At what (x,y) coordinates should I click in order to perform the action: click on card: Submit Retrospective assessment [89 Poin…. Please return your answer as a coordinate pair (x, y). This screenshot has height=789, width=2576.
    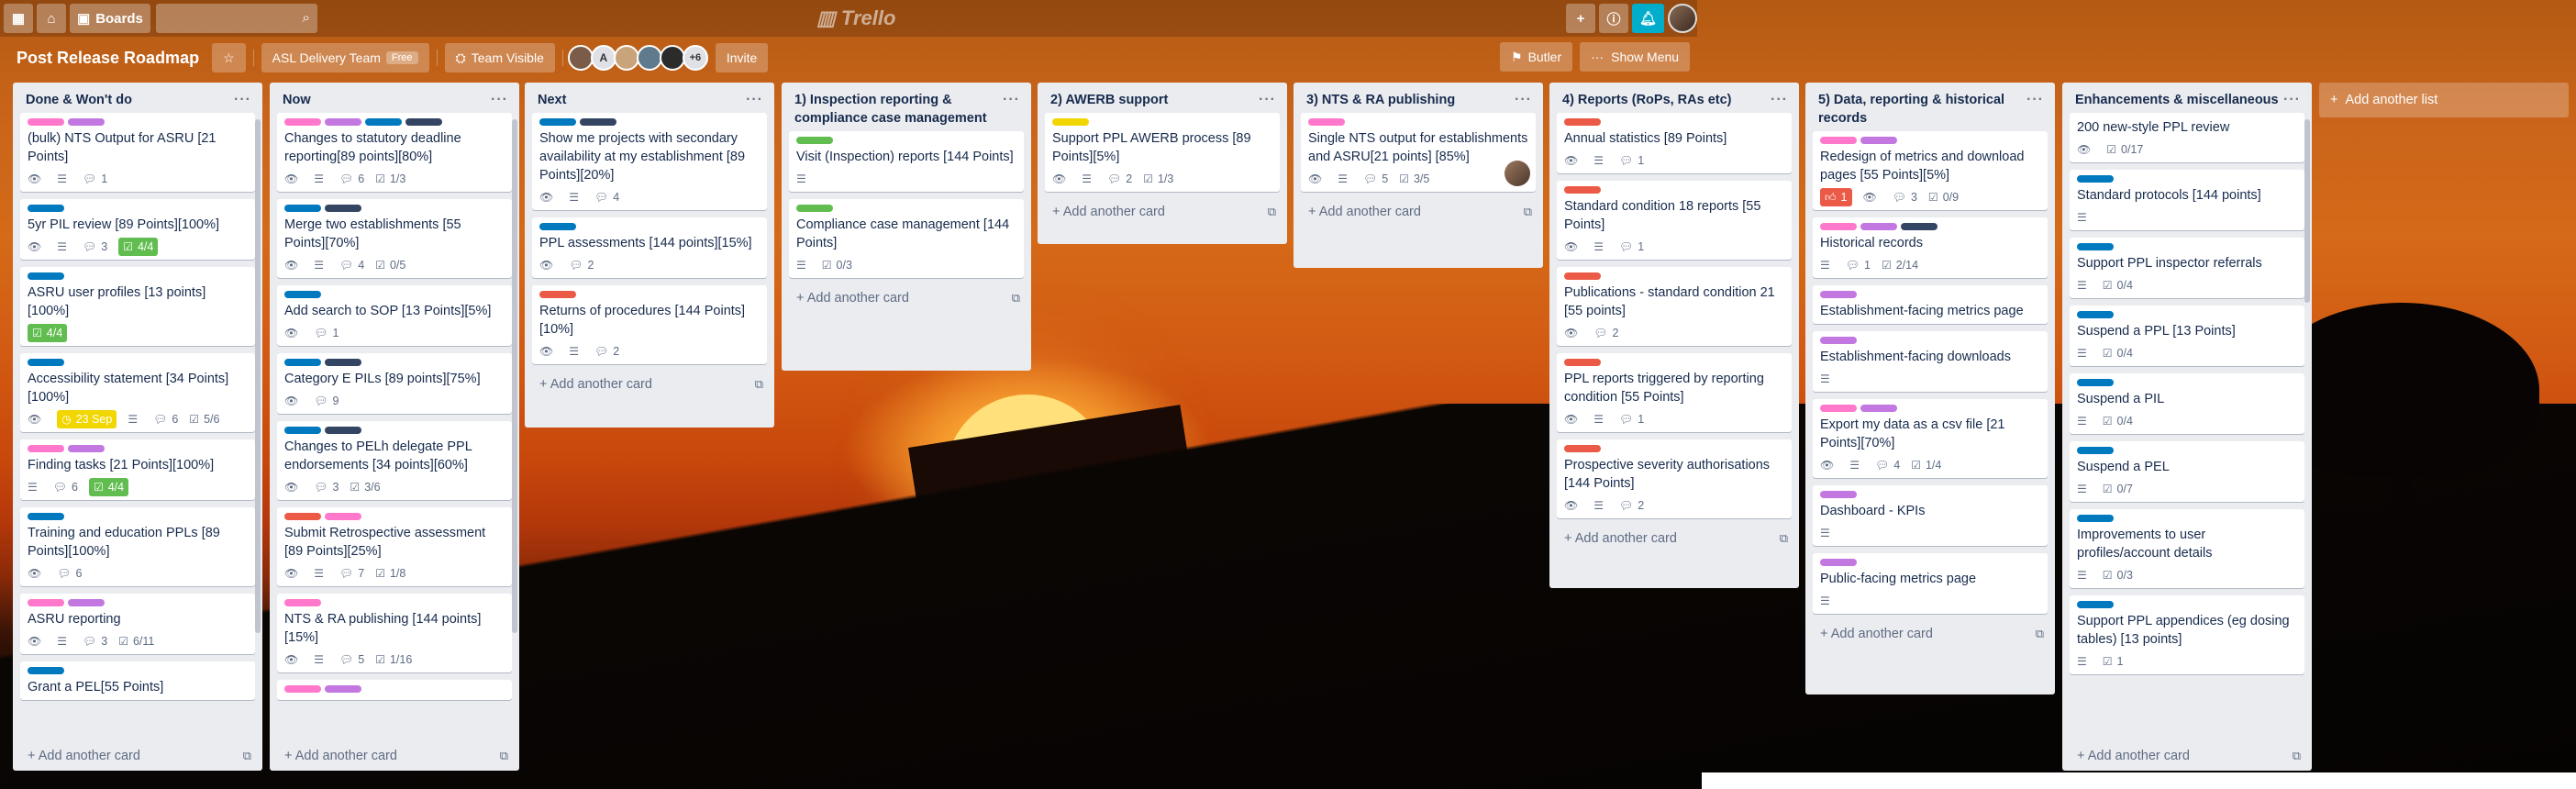
    Looking at the image, I should click on (394, 547).